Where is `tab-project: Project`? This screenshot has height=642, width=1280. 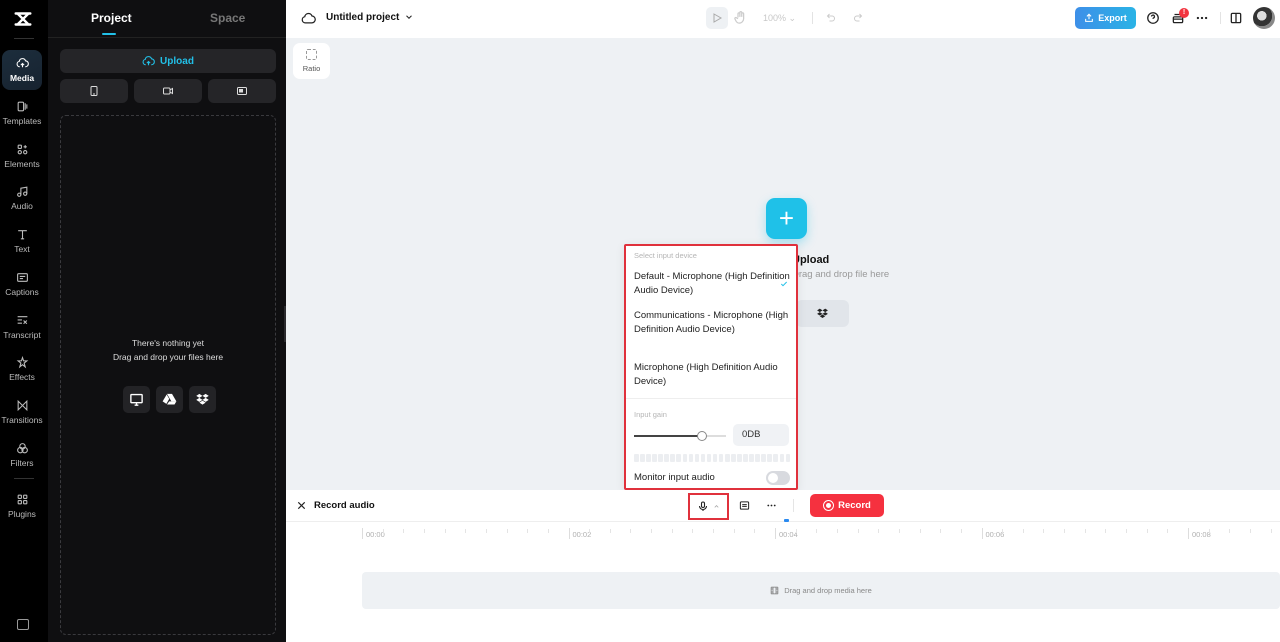 tab-project: Project is located at coordinates (111, 18).